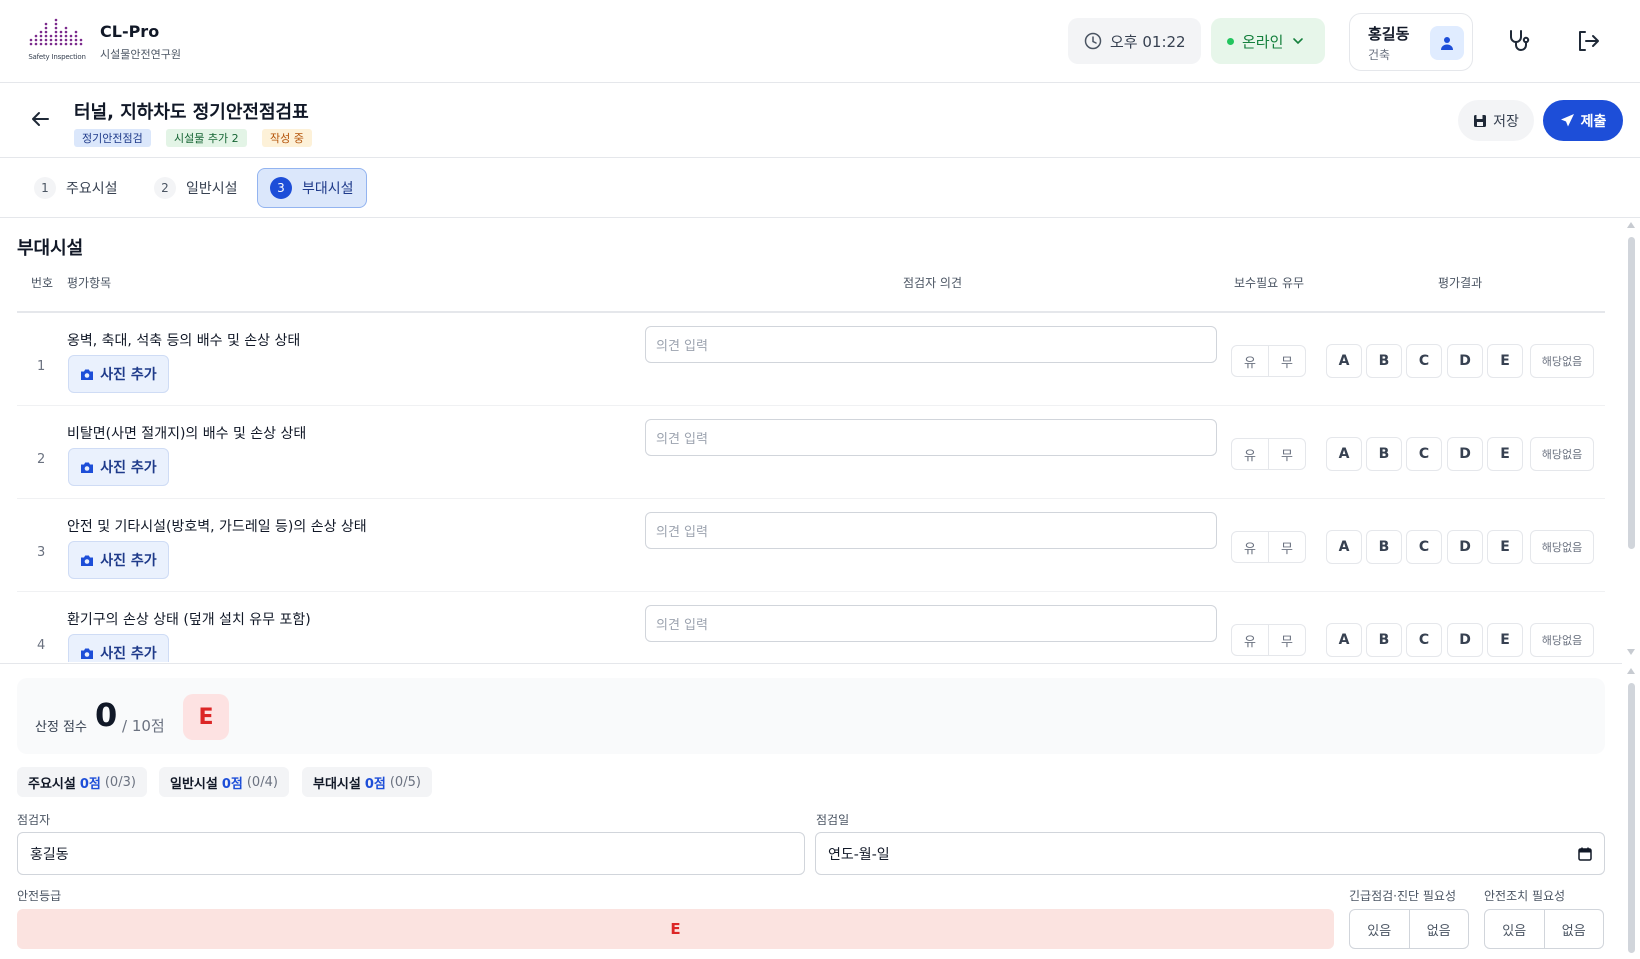 This screenshot has height=959, width=1640. Describe the element at coordinates (1460, 283) in the screenshot. I see `header-result: 평가결과` at that location.